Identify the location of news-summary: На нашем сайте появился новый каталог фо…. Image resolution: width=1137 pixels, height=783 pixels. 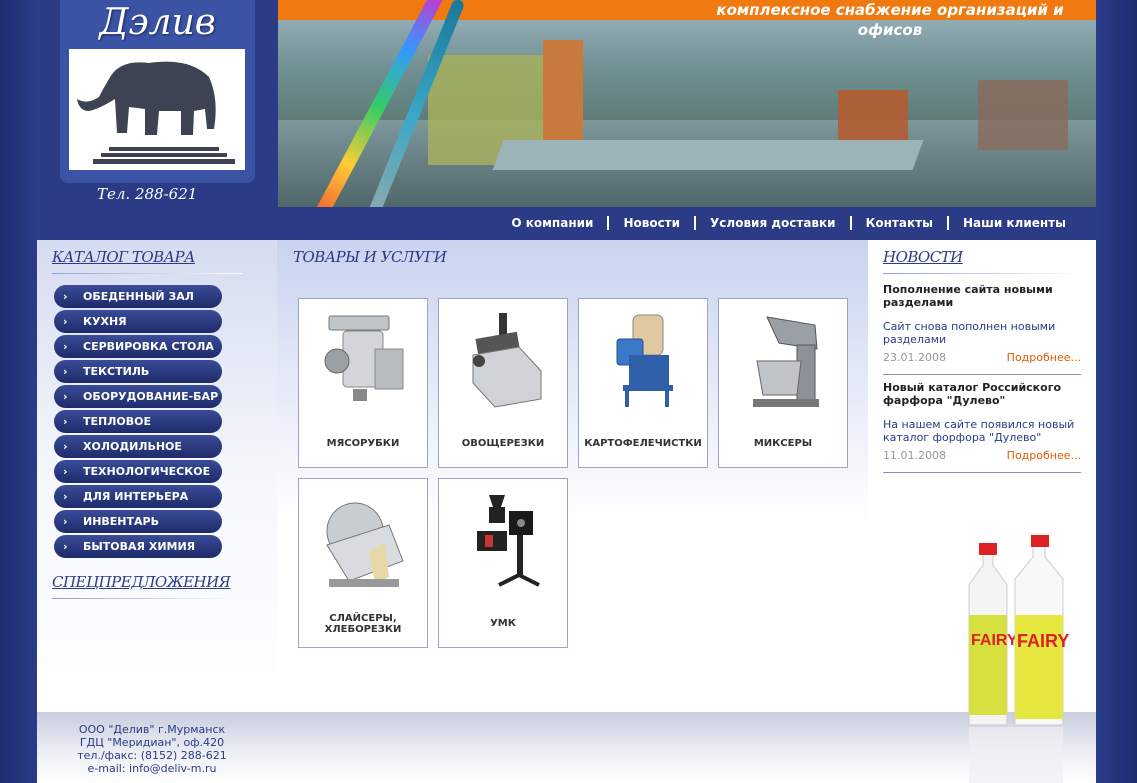
(979, 431).